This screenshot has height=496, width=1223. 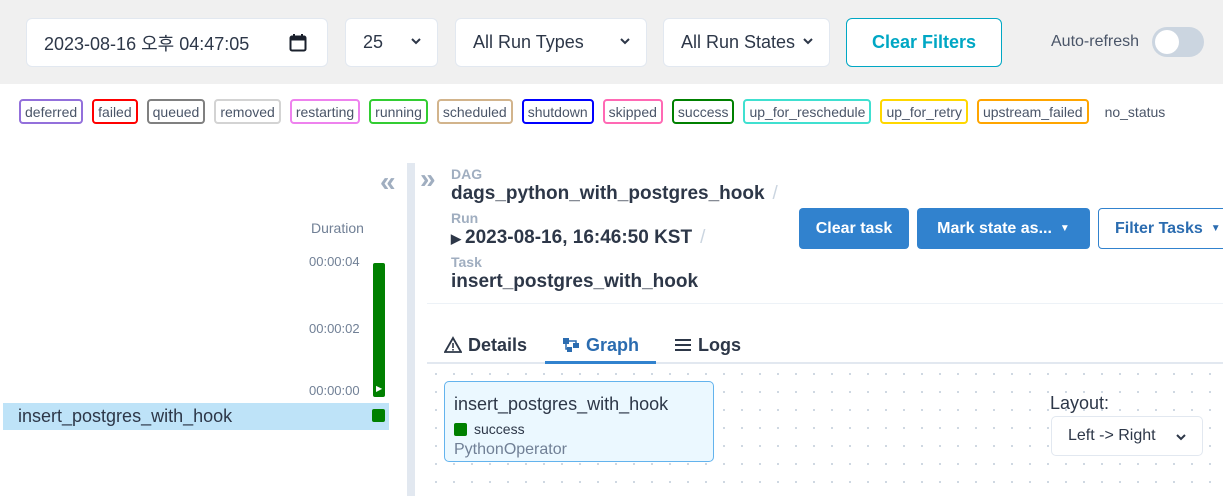 What do you see at coordinates (176, 111) in the screenshot?
I see `legend-chip-queued: queued` at bounding box center [176, 111].